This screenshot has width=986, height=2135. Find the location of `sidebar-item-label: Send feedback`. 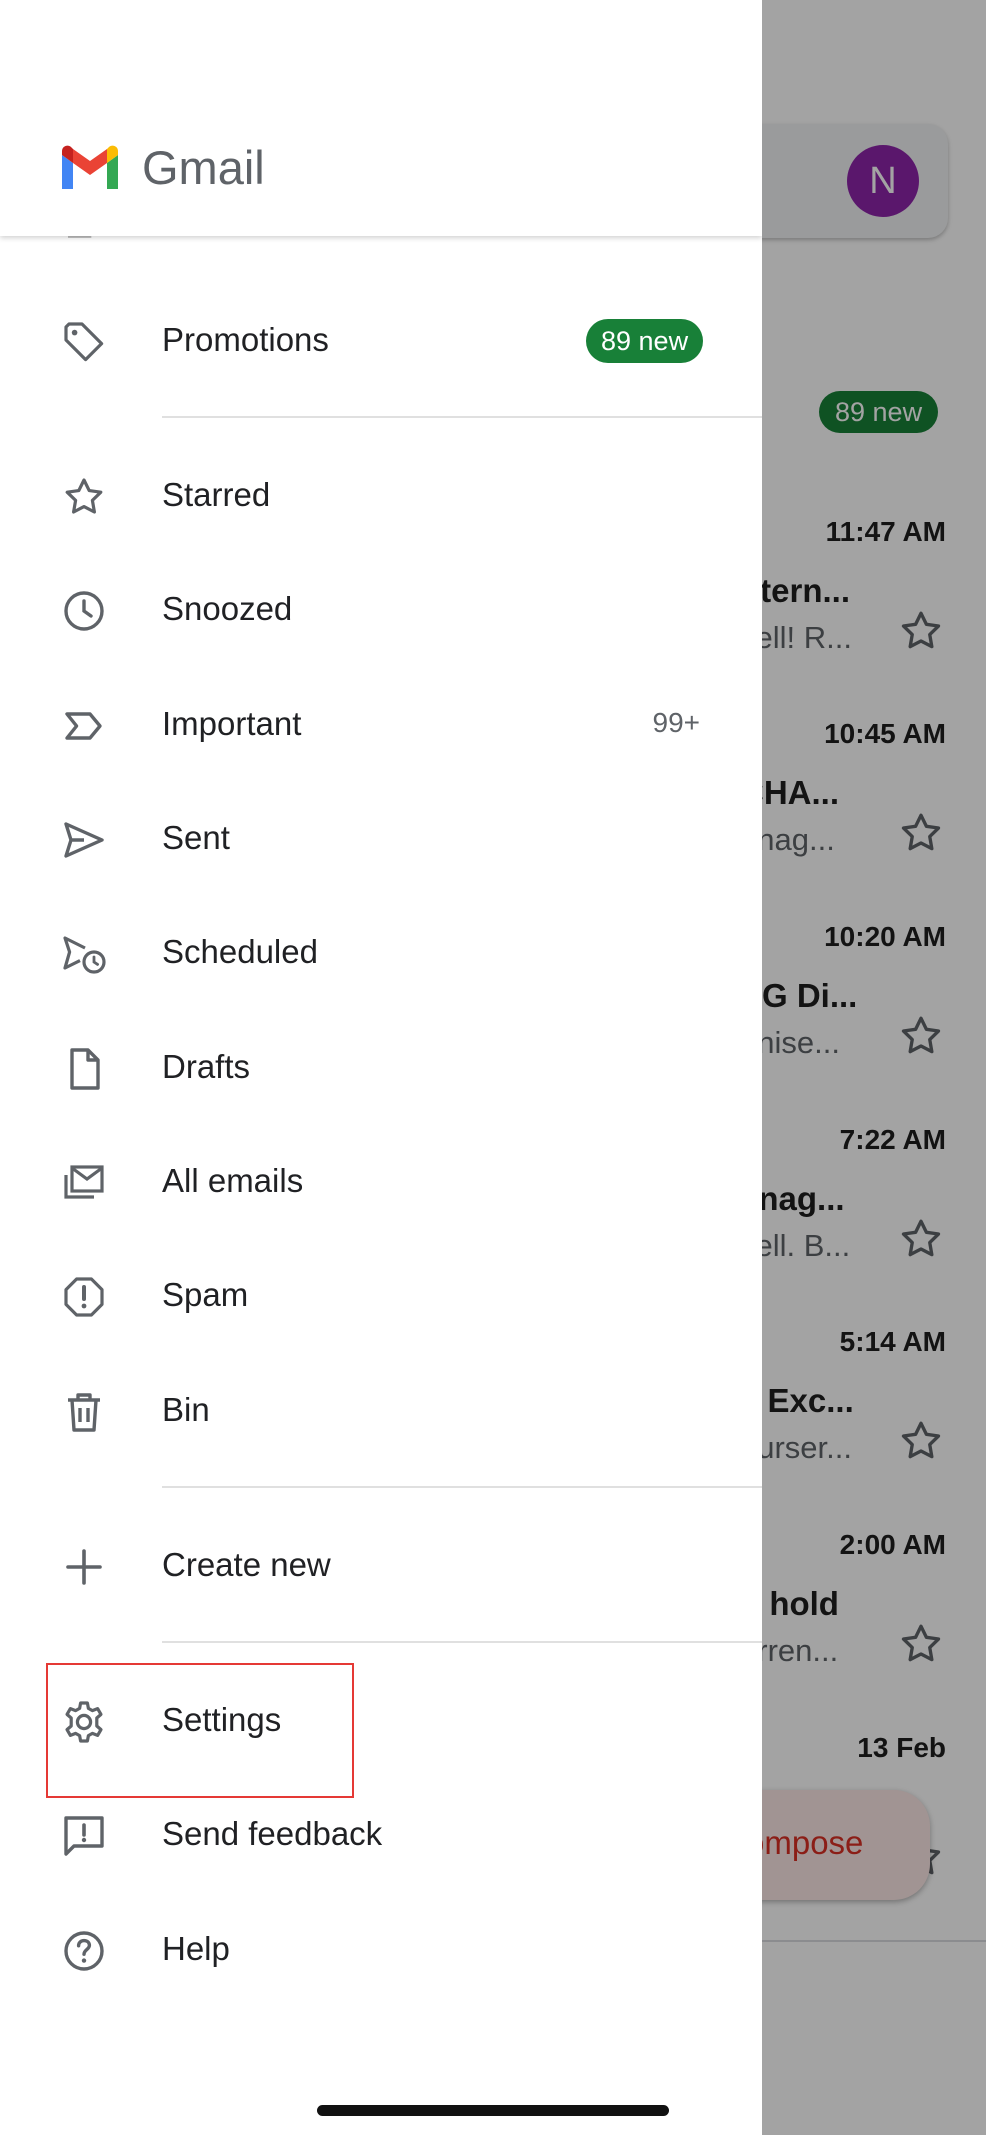

sidebar-item-label: Send feedback is located at coordinates (272, 1833).